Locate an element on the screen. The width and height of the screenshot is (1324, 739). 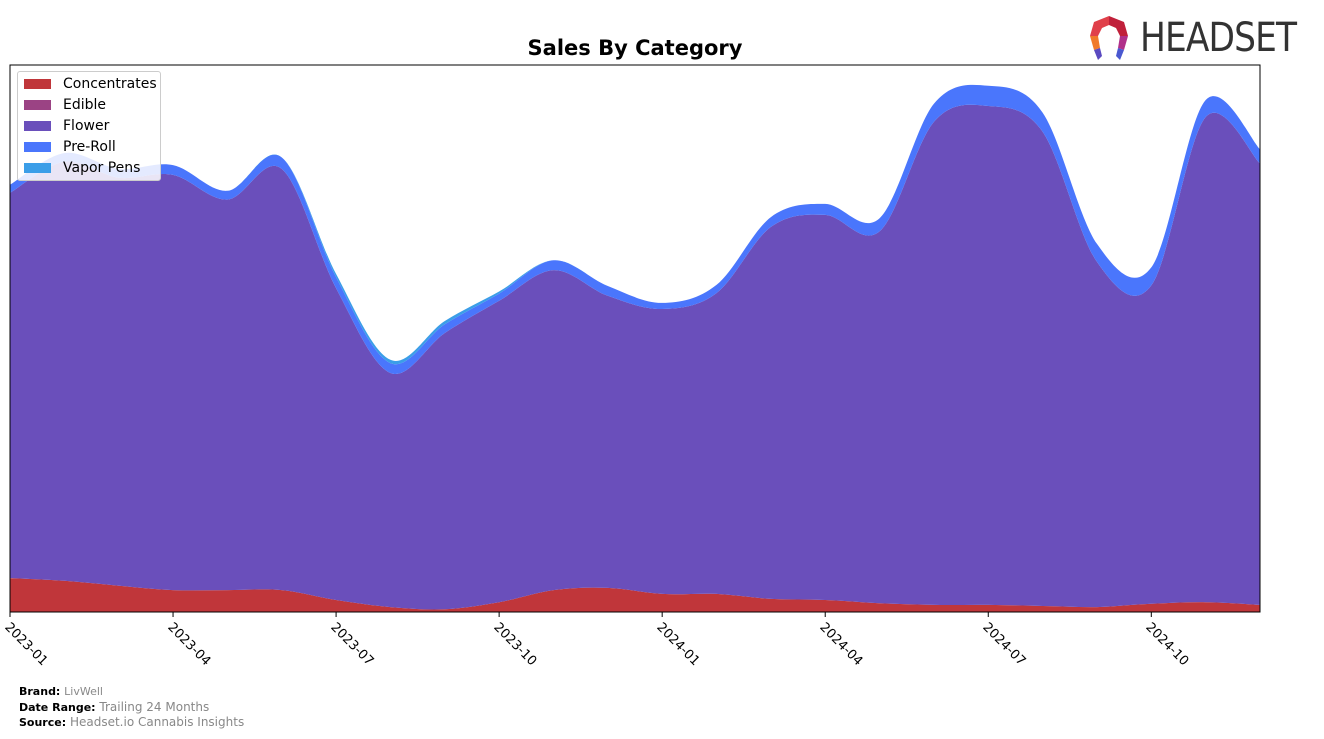
legend-label: Edible is located at coordinates (85, 105).